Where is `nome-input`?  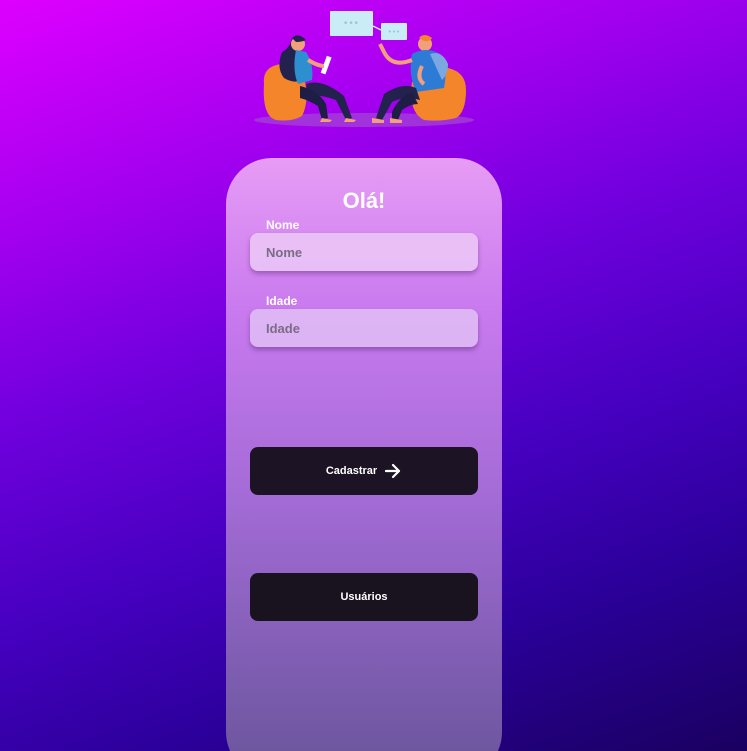 nome-input is located at coordinates (364, 252).